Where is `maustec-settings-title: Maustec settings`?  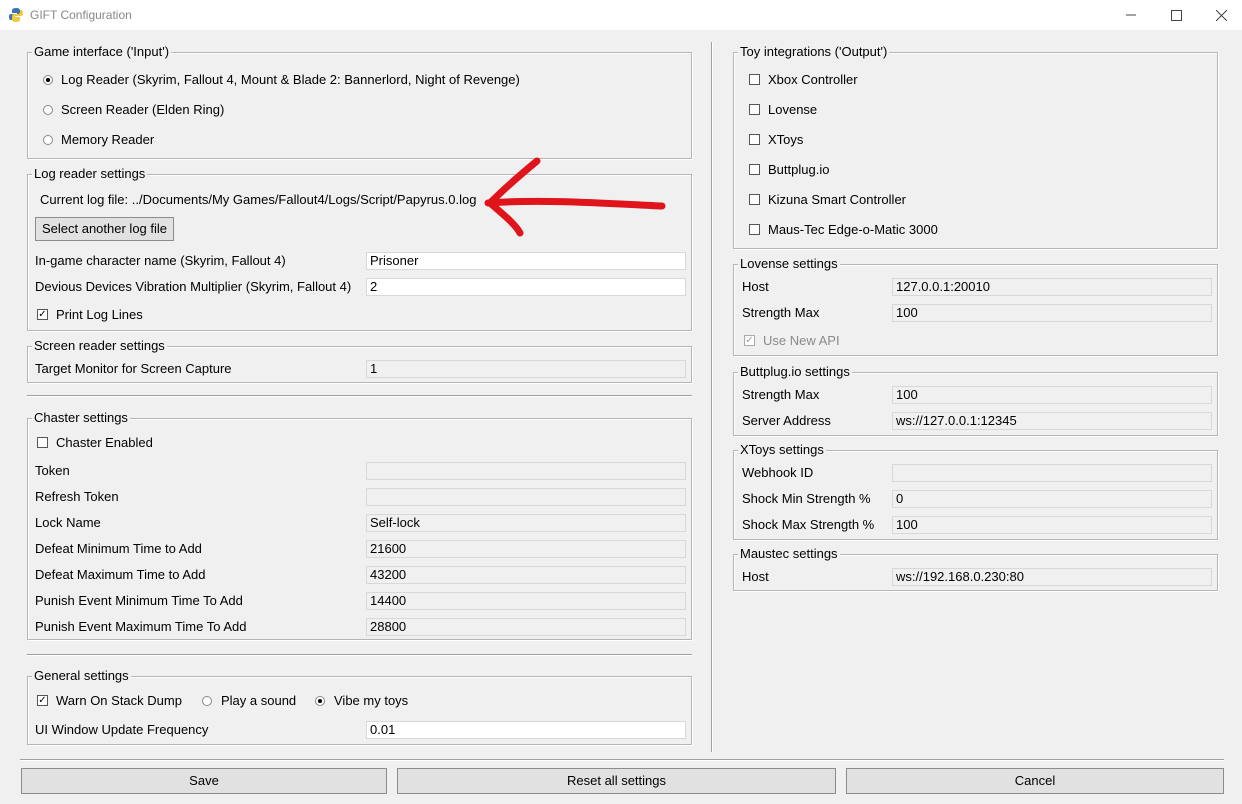 maustec-settings-title: Maustec settings is located at coordinates (789, 554).